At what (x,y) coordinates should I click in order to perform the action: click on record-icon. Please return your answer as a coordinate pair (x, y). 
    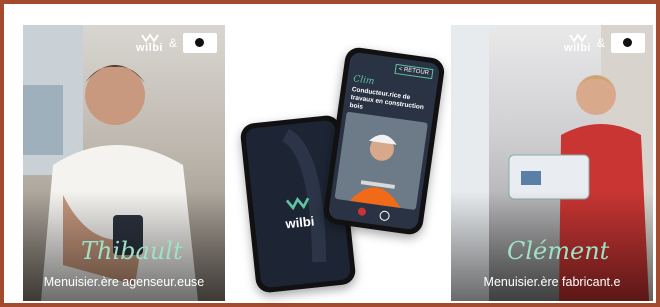
    Looking at the image, I should click on (362, 212).